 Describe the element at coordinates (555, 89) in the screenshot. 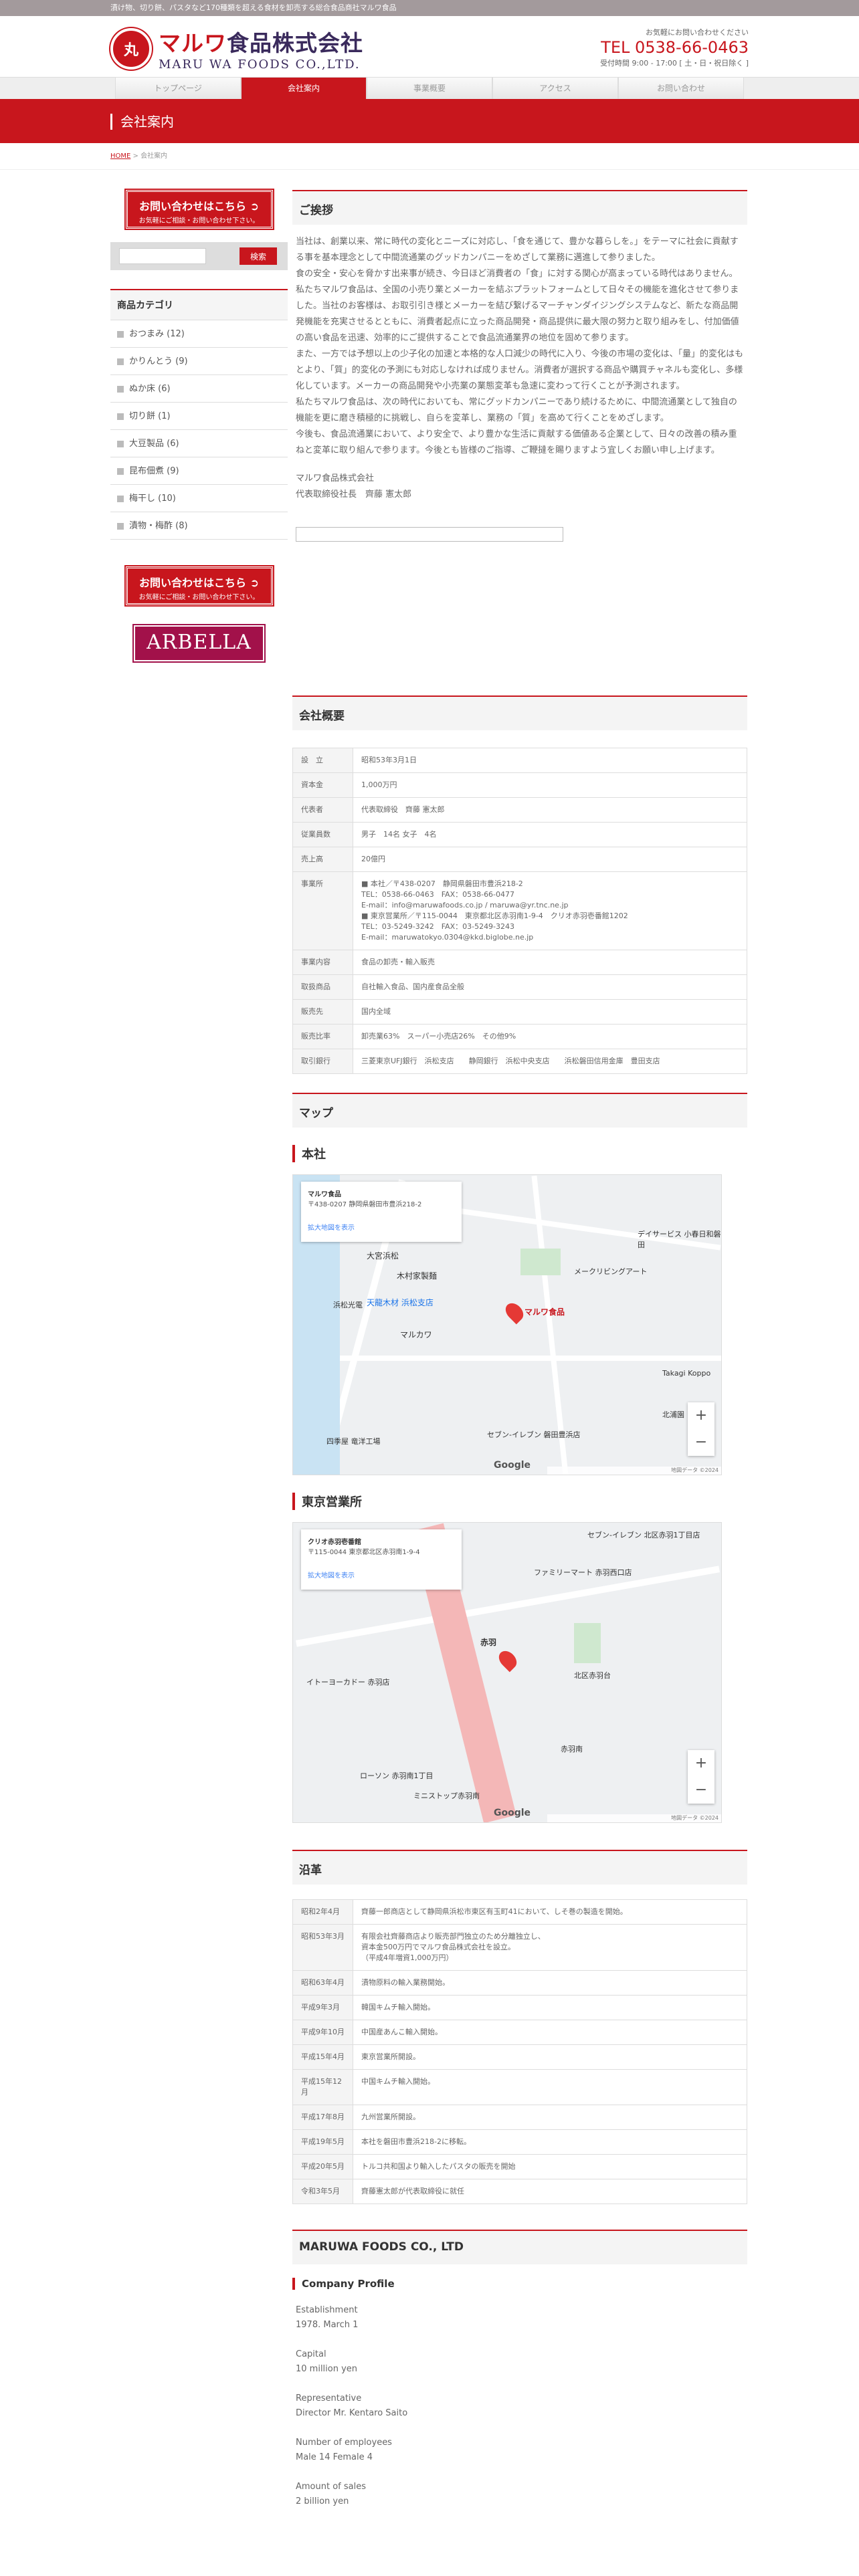

I see `nav-item: アクセス` at that location.